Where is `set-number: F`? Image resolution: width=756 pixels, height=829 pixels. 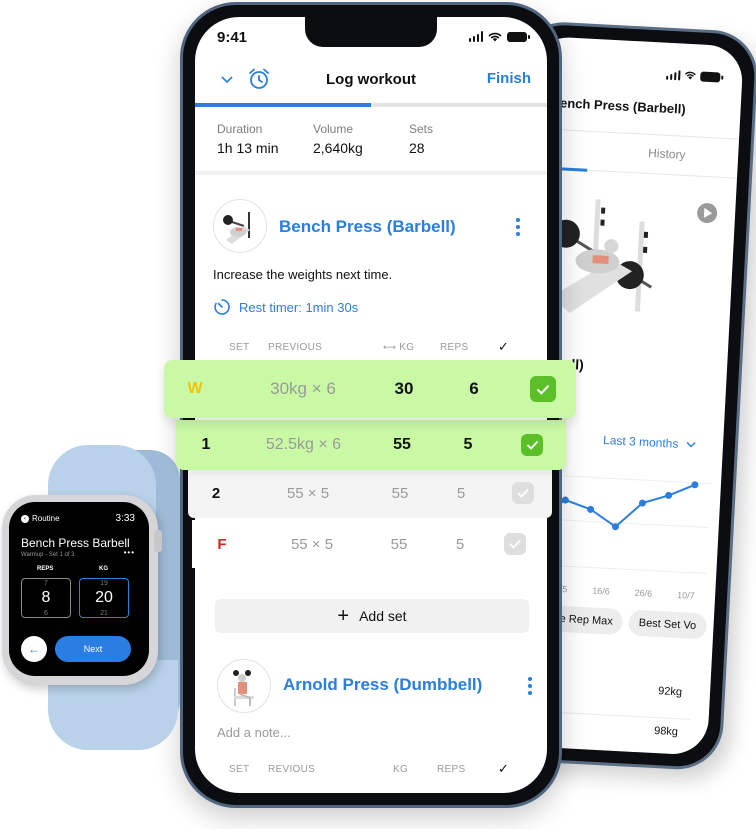
set-number: F is located at coordinates (222, 544).